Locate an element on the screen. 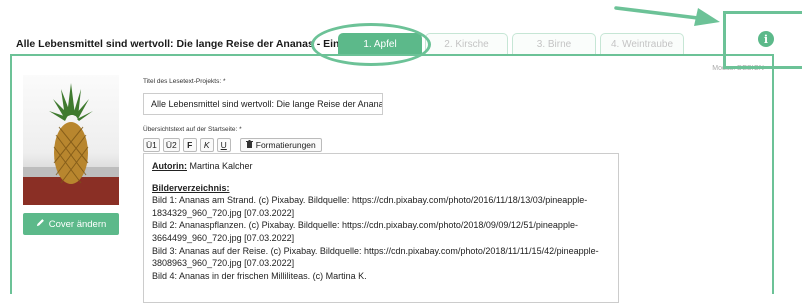 The width and height of the screenshot is (802, 303). cover-image is located at coordinates (71, 140).